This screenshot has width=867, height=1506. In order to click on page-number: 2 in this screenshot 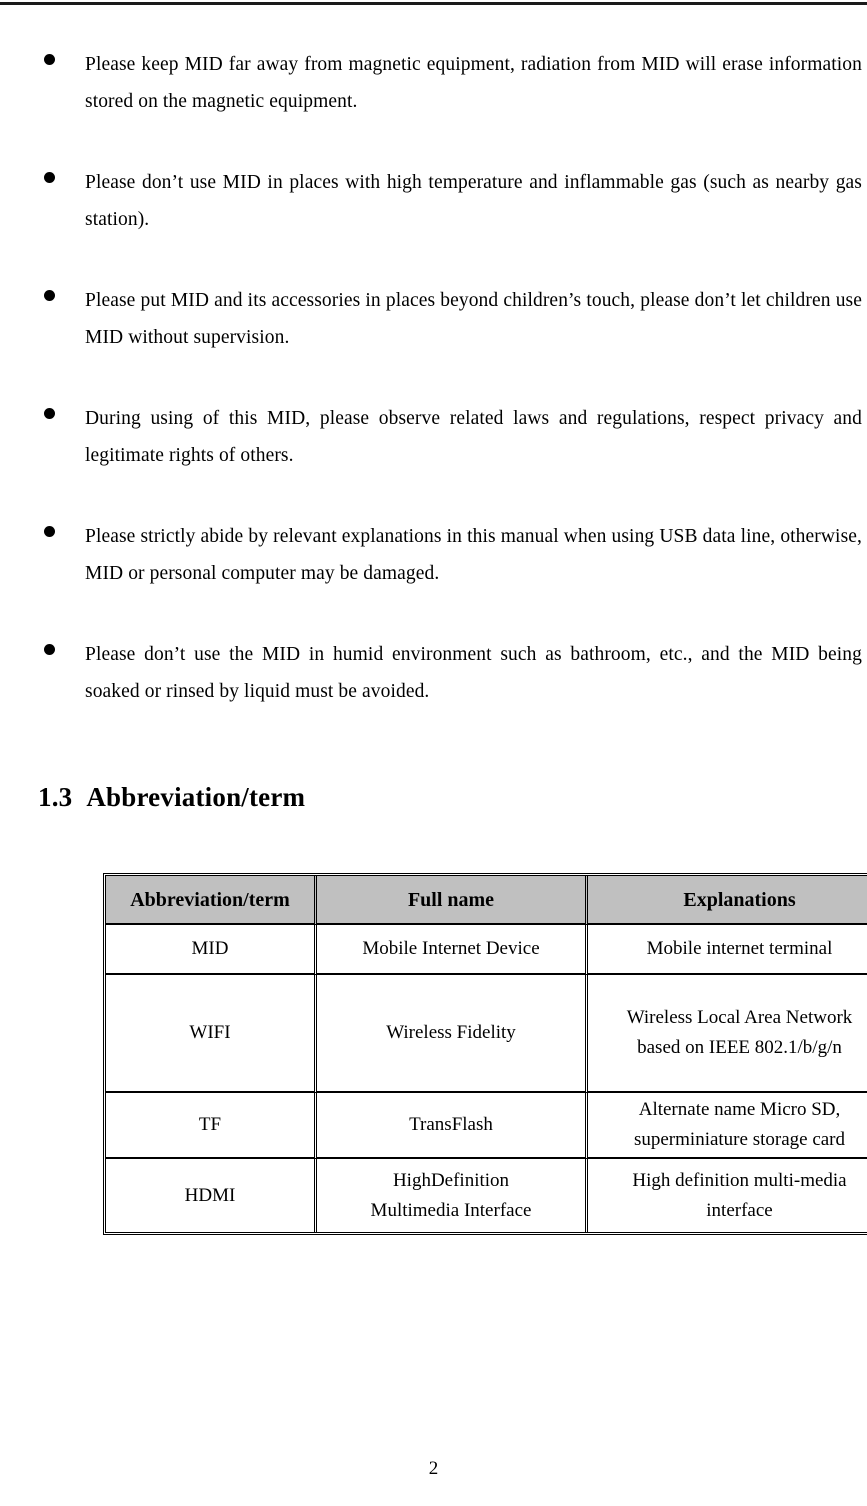, I will do `click(433, 1468)`.